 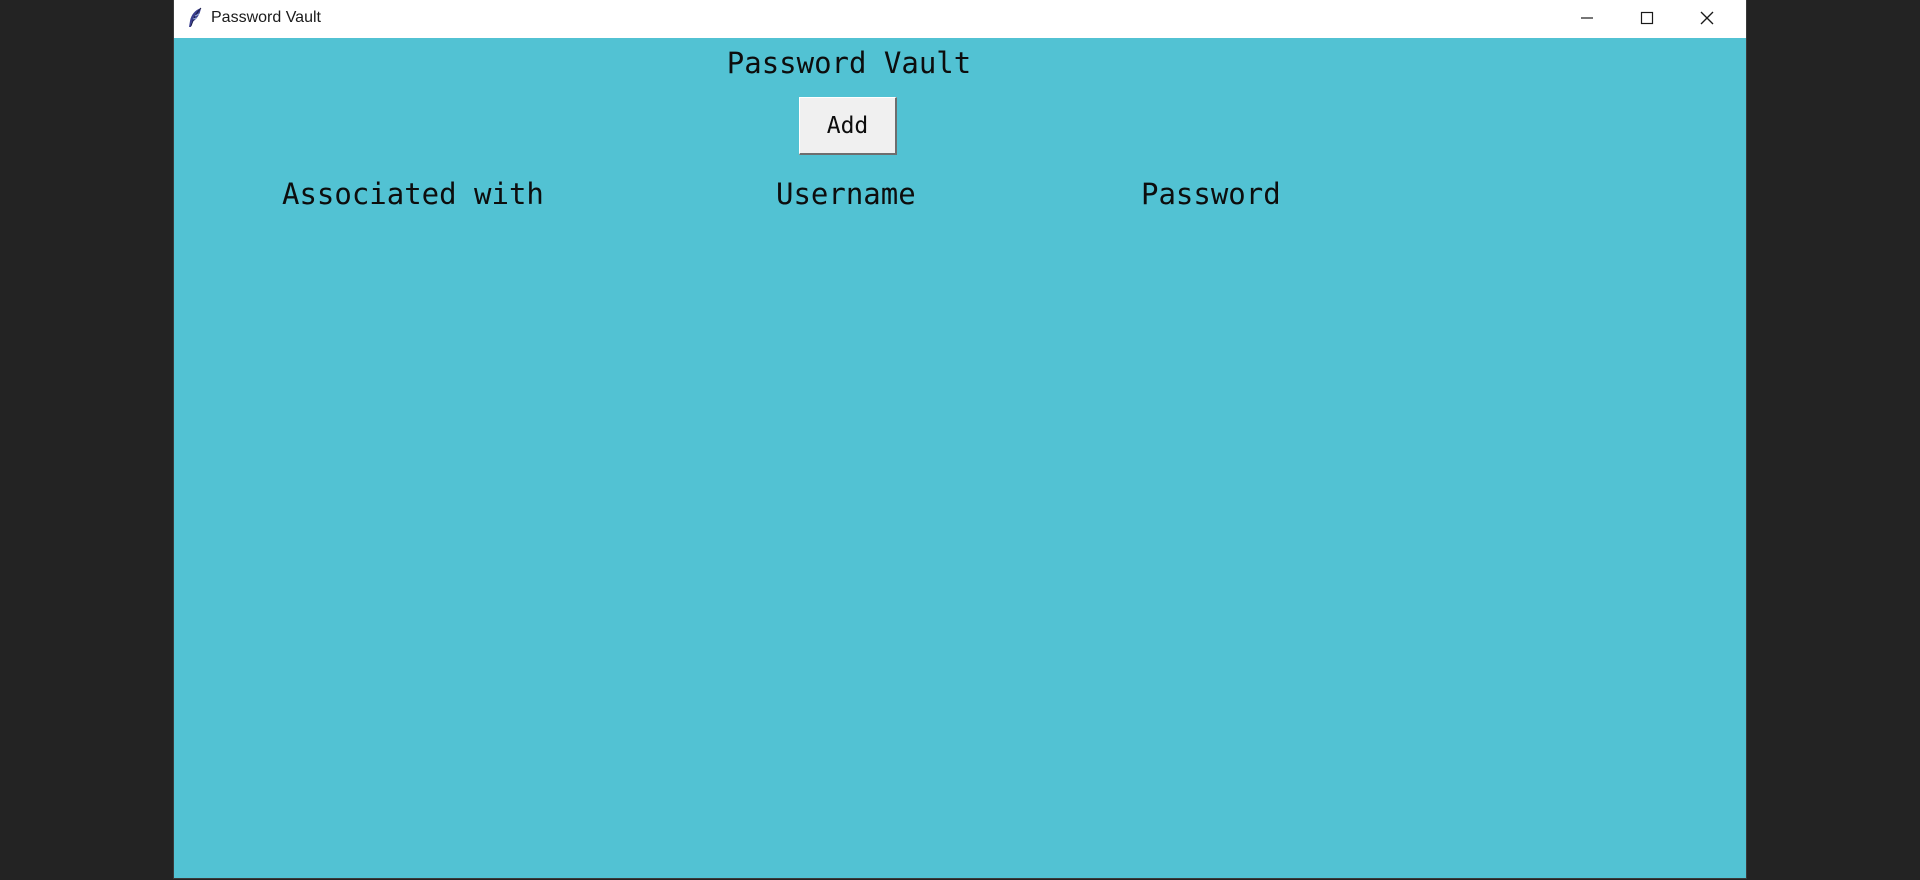 I want to click on column-header-username: Username, so click(x=846, y=194).